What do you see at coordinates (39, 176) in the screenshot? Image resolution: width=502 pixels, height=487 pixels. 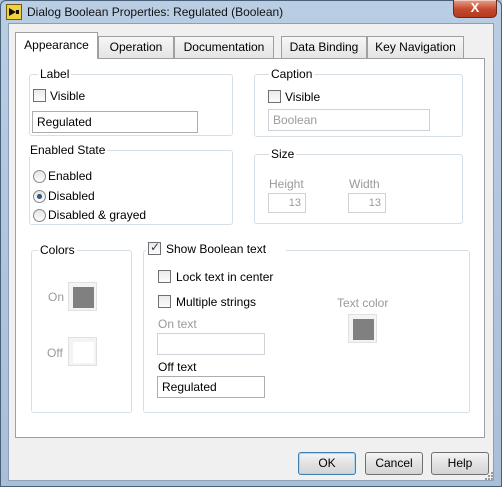 I see `enabled-radio` at bounding box center [39, 176].